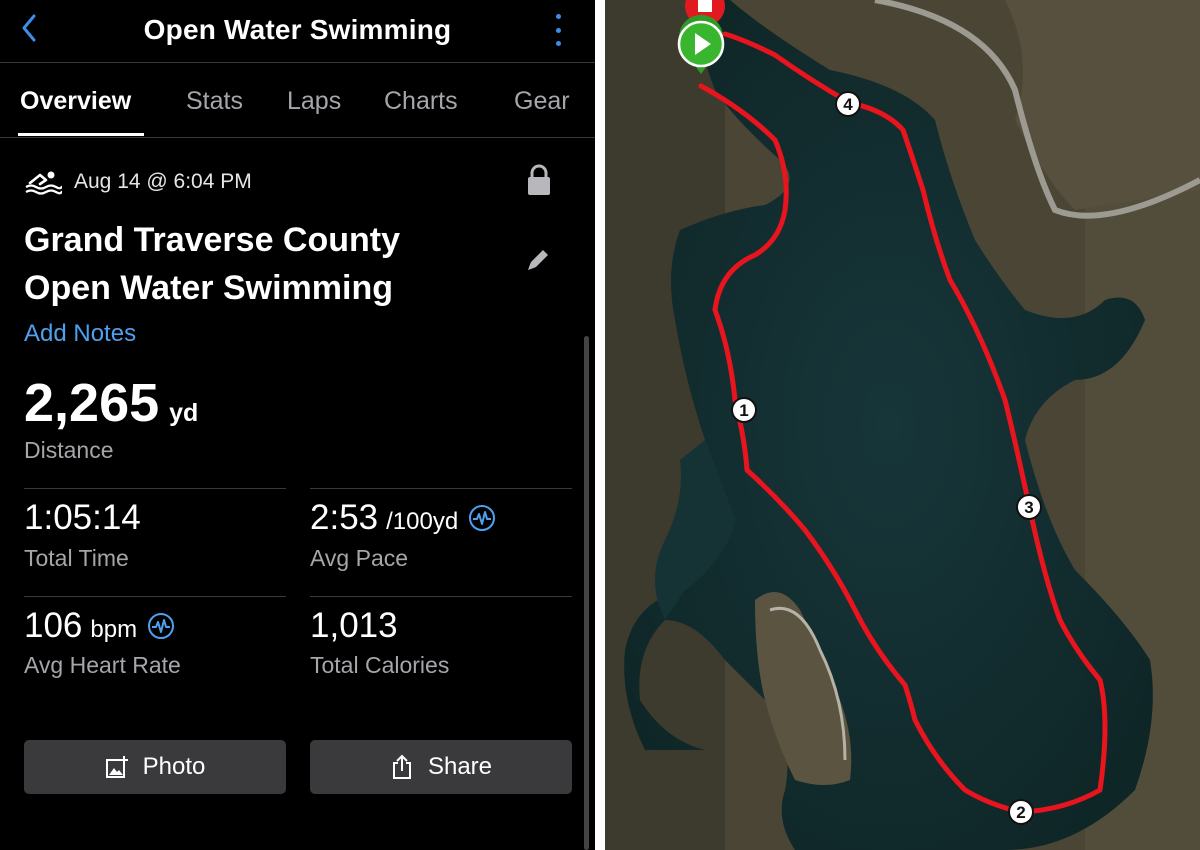 The height and width of the screenshot is (850, 1200). What do you see at coordinates (114, 629) in the screenshot?
I see `avg-hr-unit: bpm` at bounding box center [114, 629].